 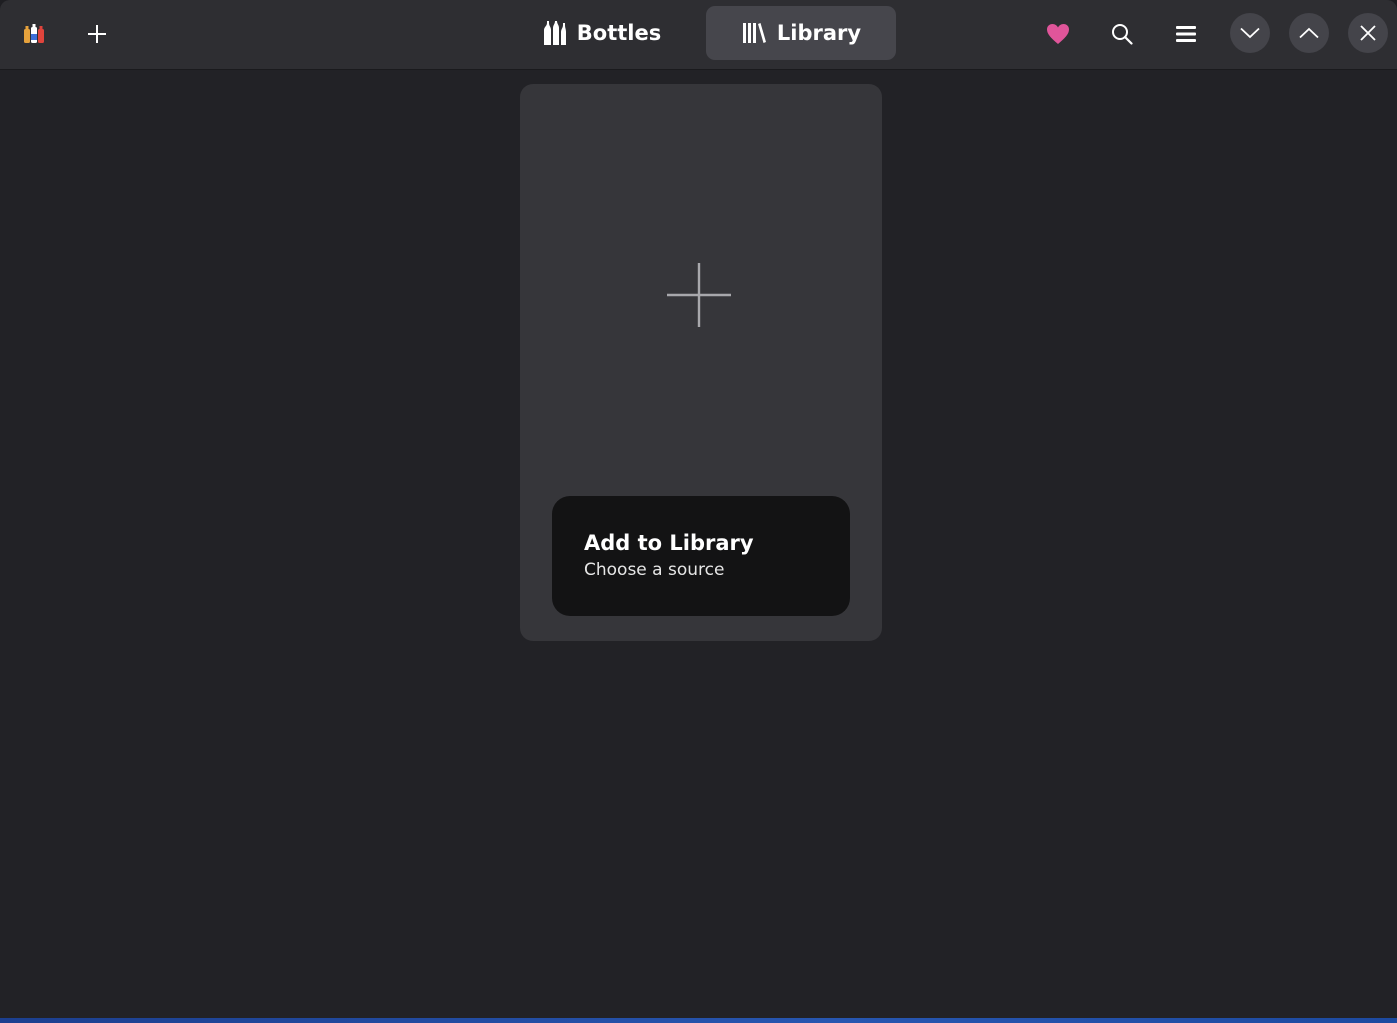 I want to click on view-switcher: Bottles Library, so click(x=701, y=33).